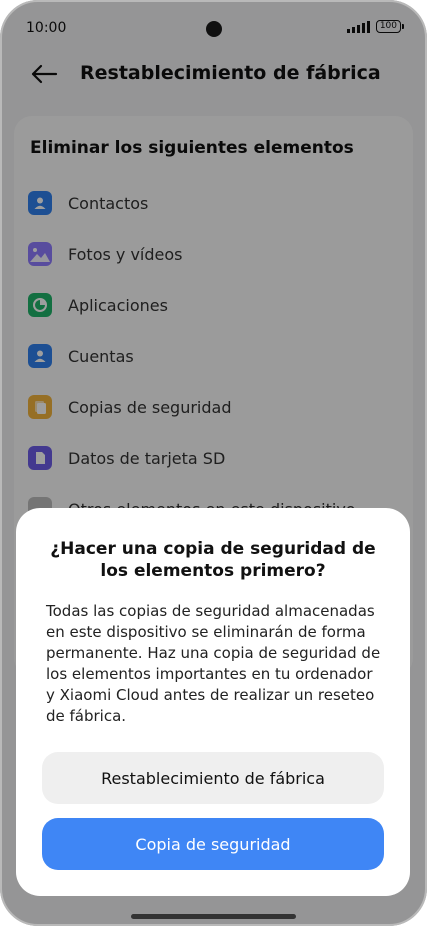 The height and width of the screenshot is (926, 427). I want to click on home-indicator, so click(213, 916).